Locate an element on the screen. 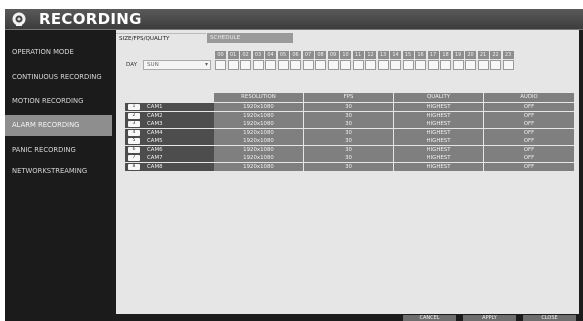 The height and width of the screenshot is (321, 583). camera-name: CAM7 is located at coordinates (155, 158).